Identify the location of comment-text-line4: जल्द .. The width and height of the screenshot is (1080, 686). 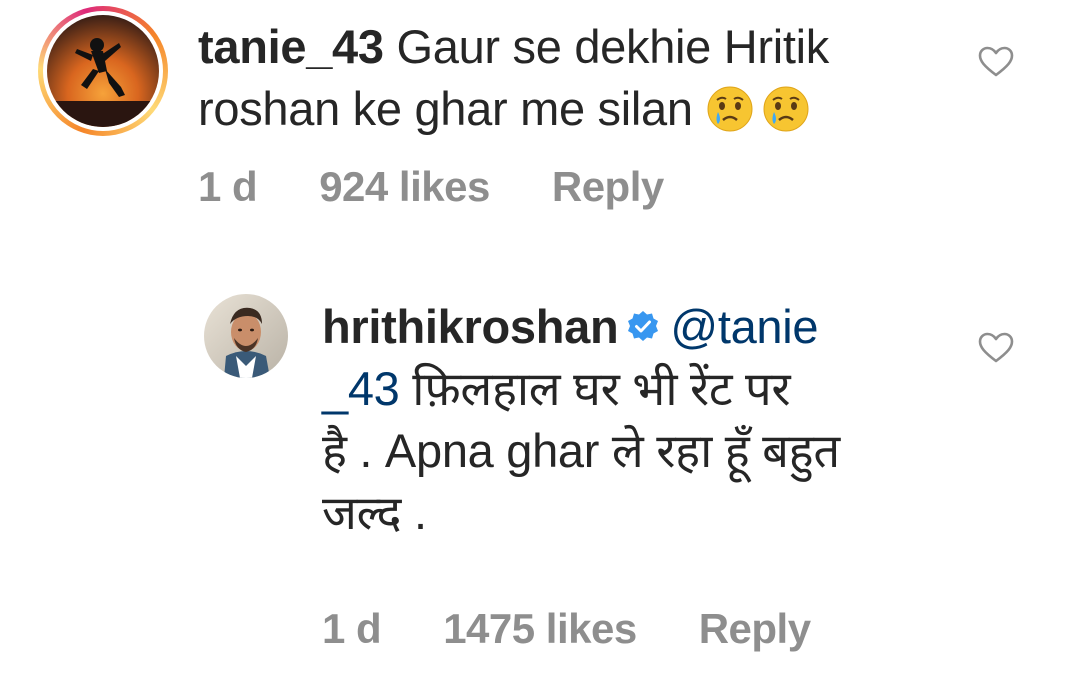
(374, 512).